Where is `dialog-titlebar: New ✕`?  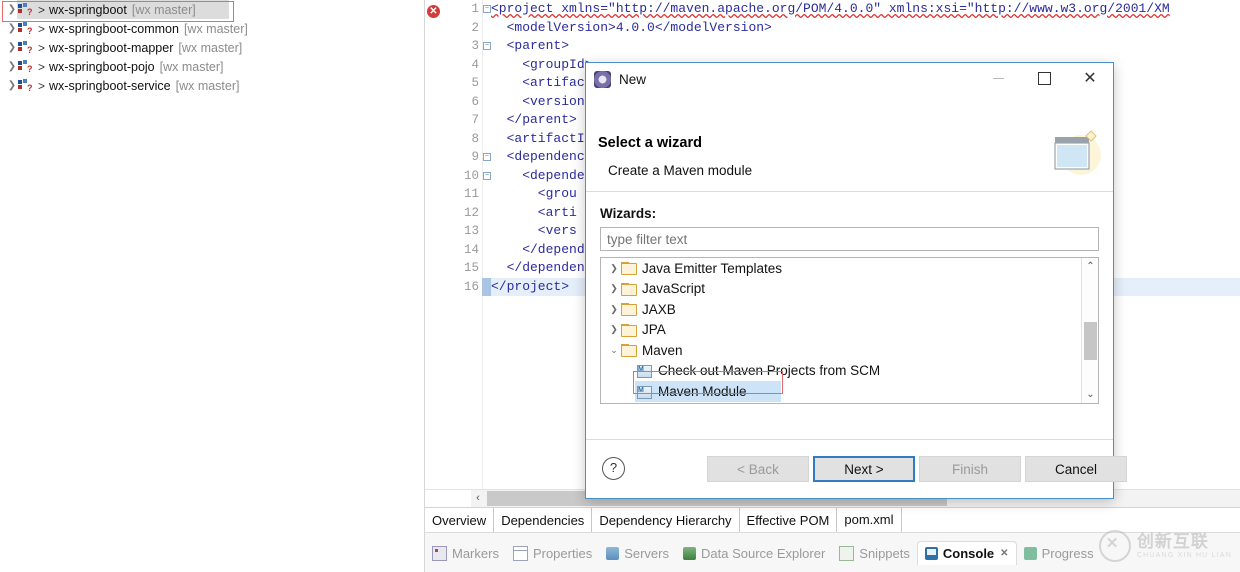 dialog-titlebar: New ✕ is located at coordinates (849, 79).